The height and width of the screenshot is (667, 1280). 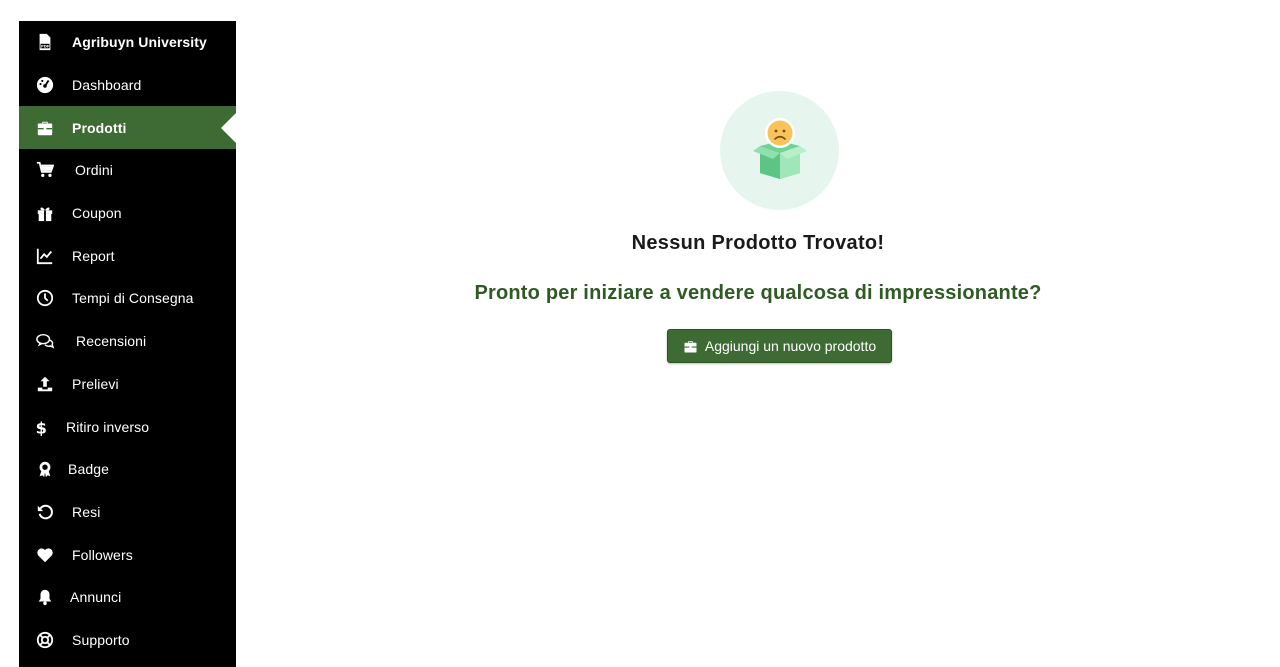 I want to click on sidebar-item-followers: Followers, so click(x=127, y=554).